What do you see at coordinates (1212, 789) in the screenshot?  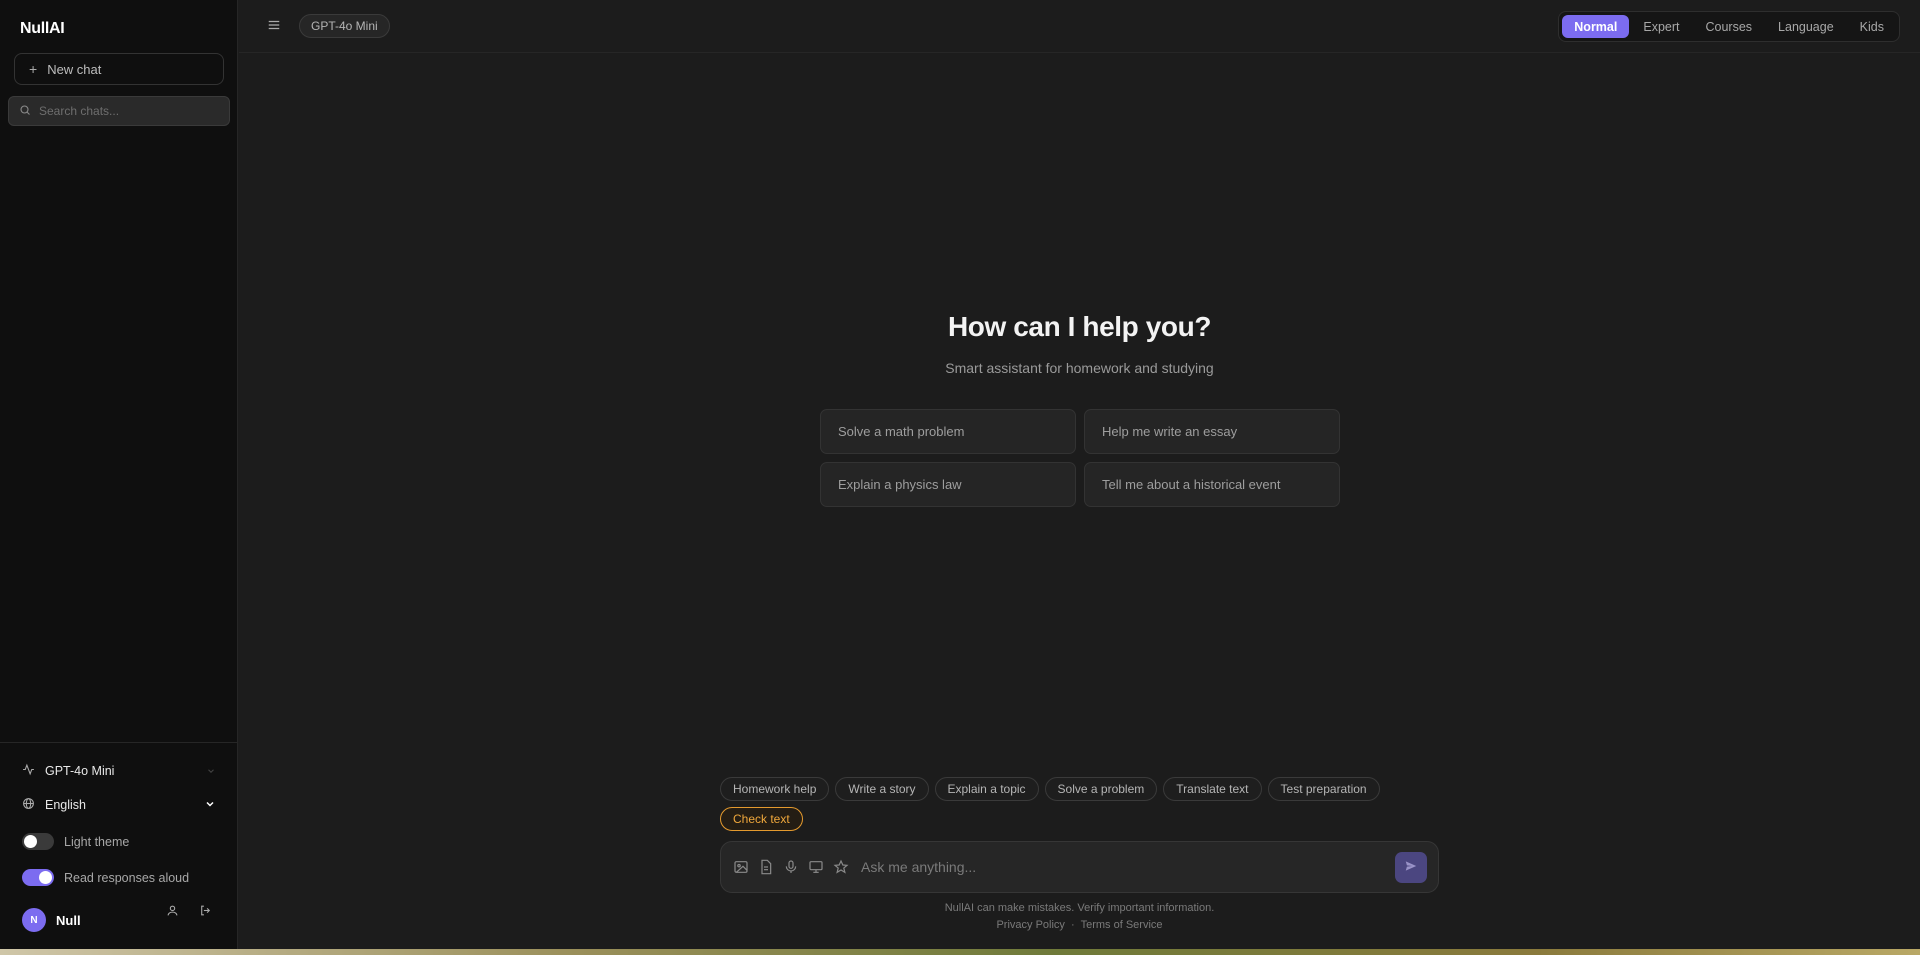 I see `chip-translate-text: Translate text` at bounding box center [1212, 789].